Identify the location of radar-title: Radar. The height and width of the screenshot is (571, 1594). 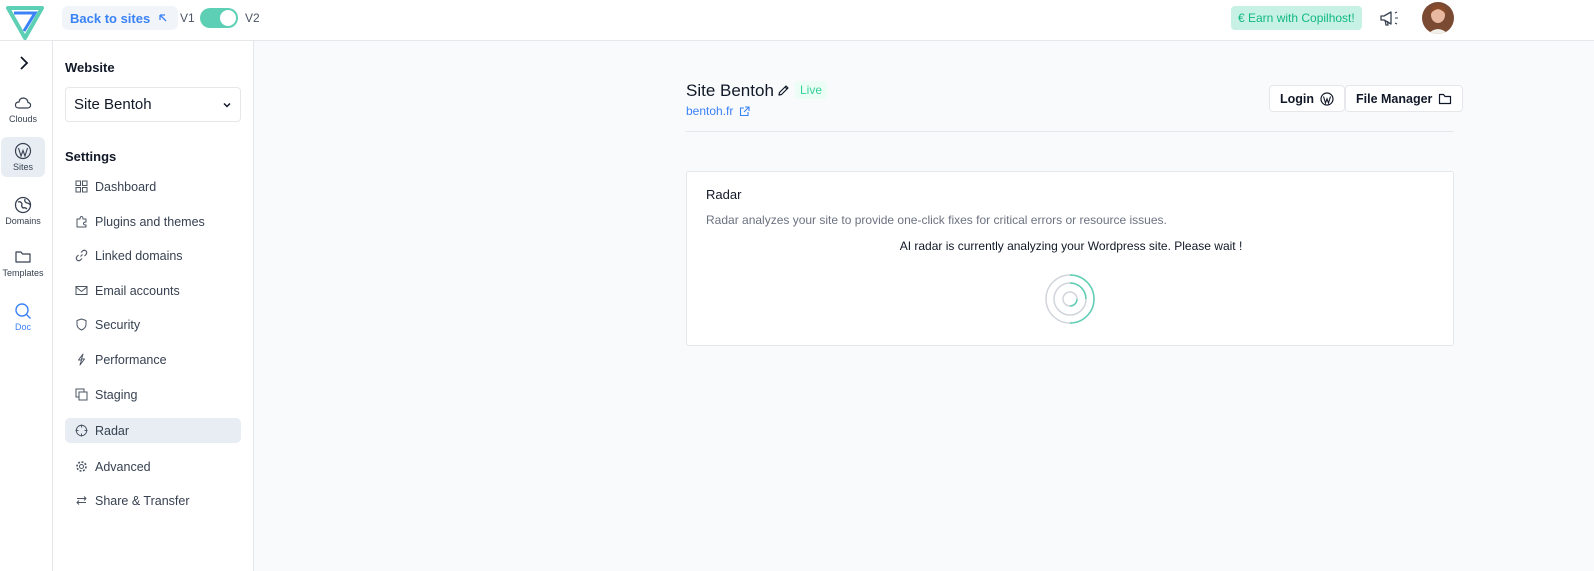
(724, 194).